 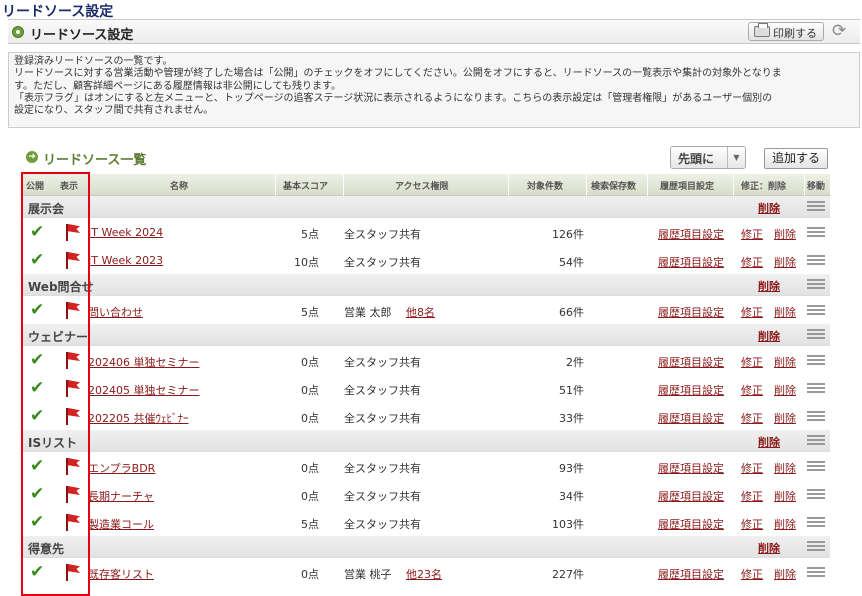 What do you see at coordinates (310, 390) in the screenshot?
I see `base-score: 0点` at bounding box center [310, 390].